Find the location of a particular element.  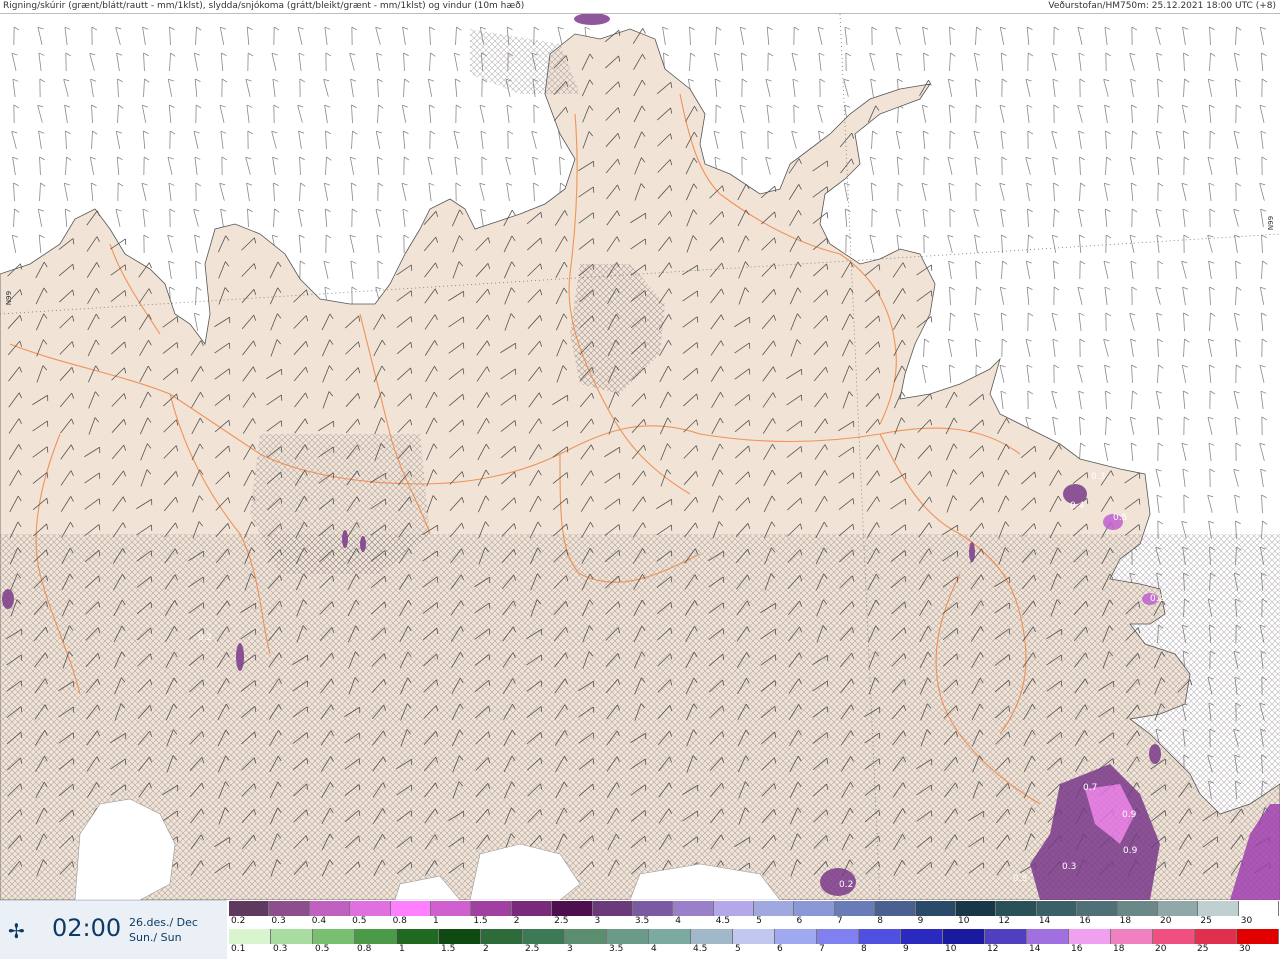

rain-label: 18 is located at coordinates (1119, 949).